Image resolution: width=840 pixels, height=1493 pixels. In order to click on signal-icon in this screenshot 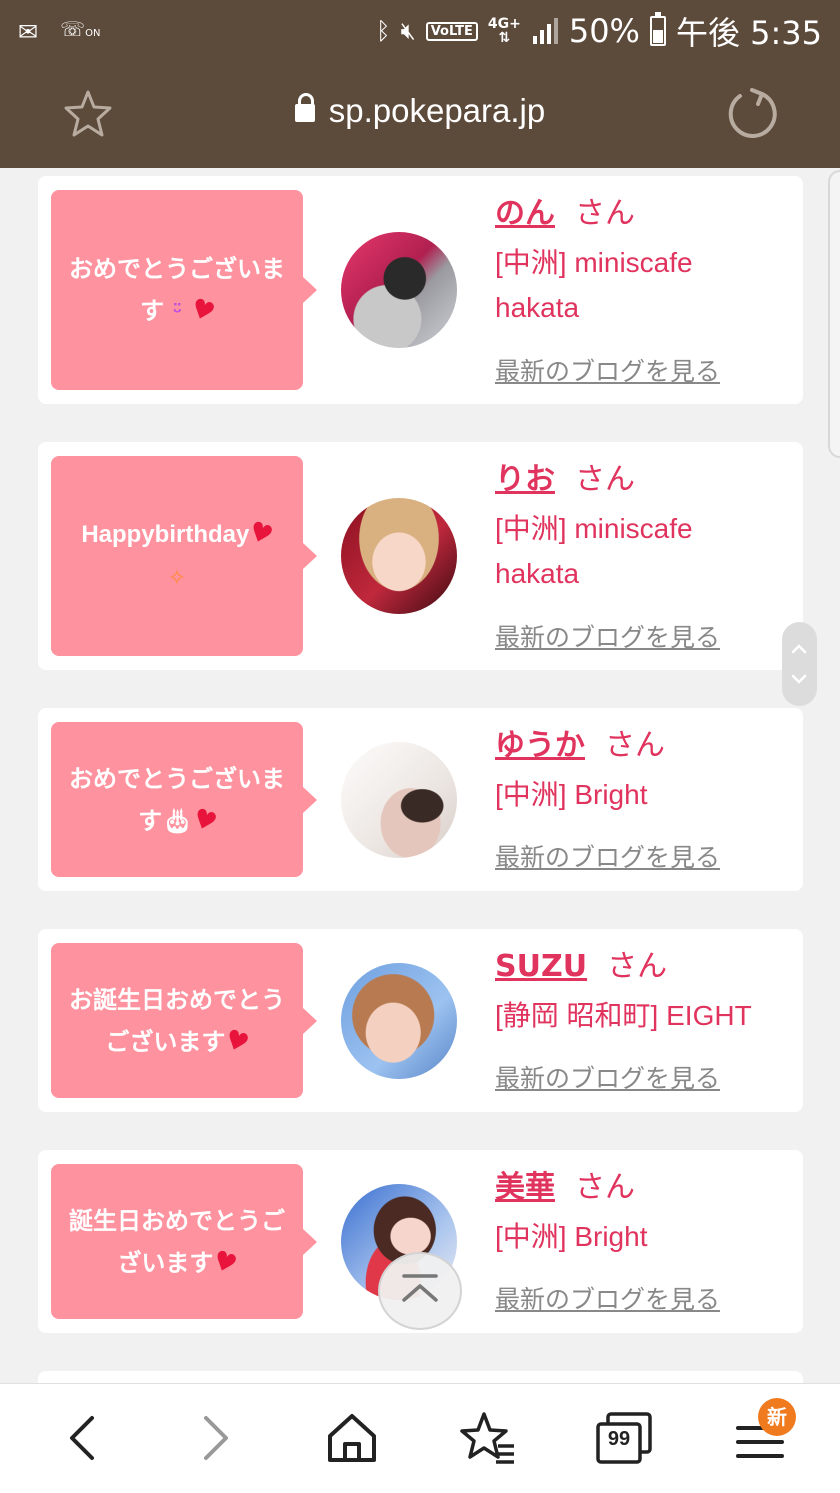, I will do `click(545, 31)`.